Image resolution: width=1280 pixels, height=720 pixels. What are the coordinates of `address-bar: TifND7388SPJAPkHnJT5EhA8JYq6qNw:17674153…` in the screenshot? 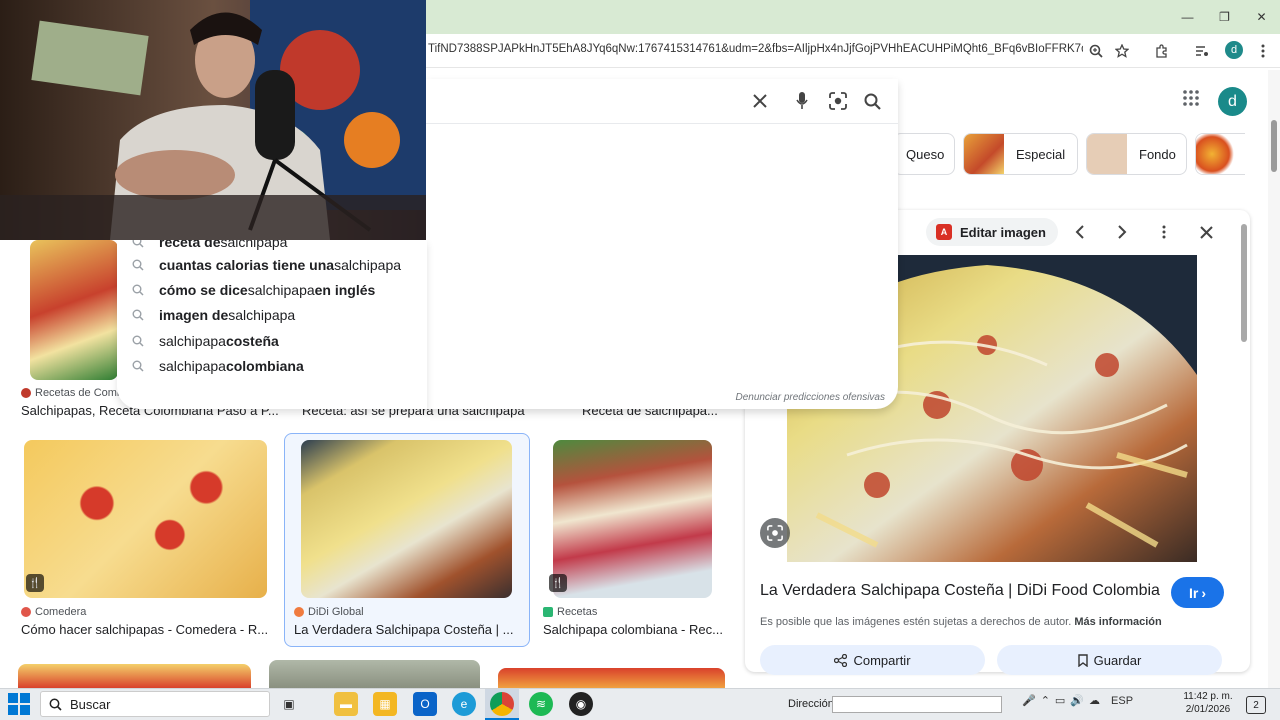 It's located at (755, 51).